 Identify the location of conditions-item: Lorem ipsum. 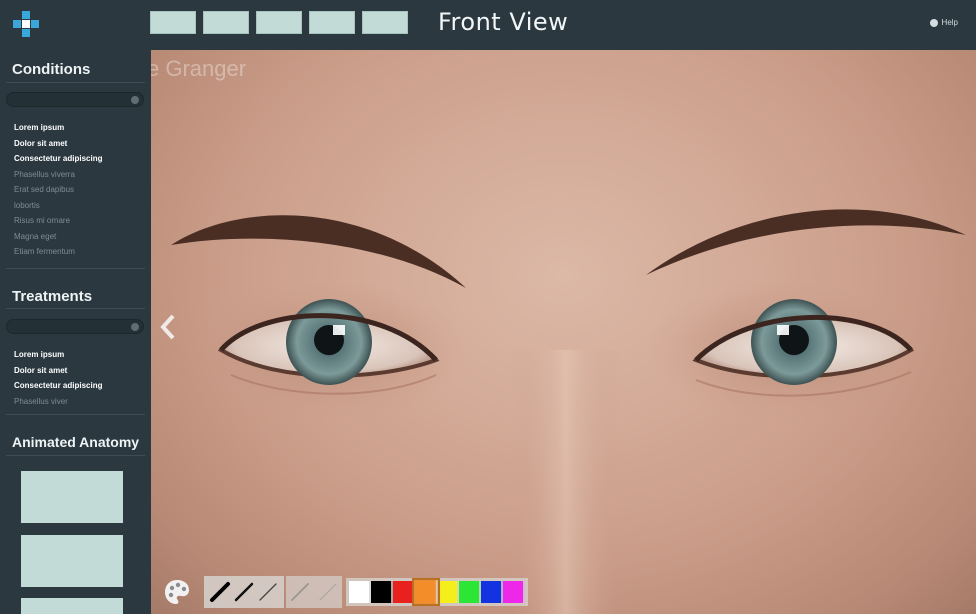
(58, 128).